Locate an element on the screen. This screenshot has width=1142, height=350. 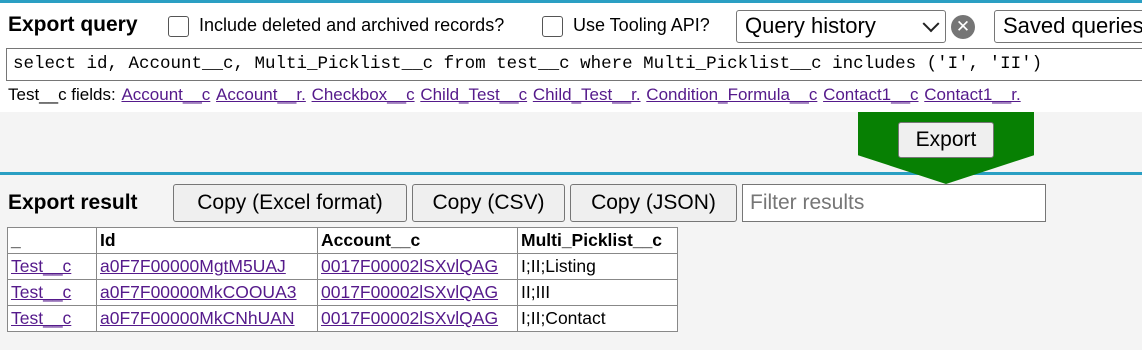
table-header-row: _ Id Account__c Multi_Picklist__c is located at coordinates (342, 240).